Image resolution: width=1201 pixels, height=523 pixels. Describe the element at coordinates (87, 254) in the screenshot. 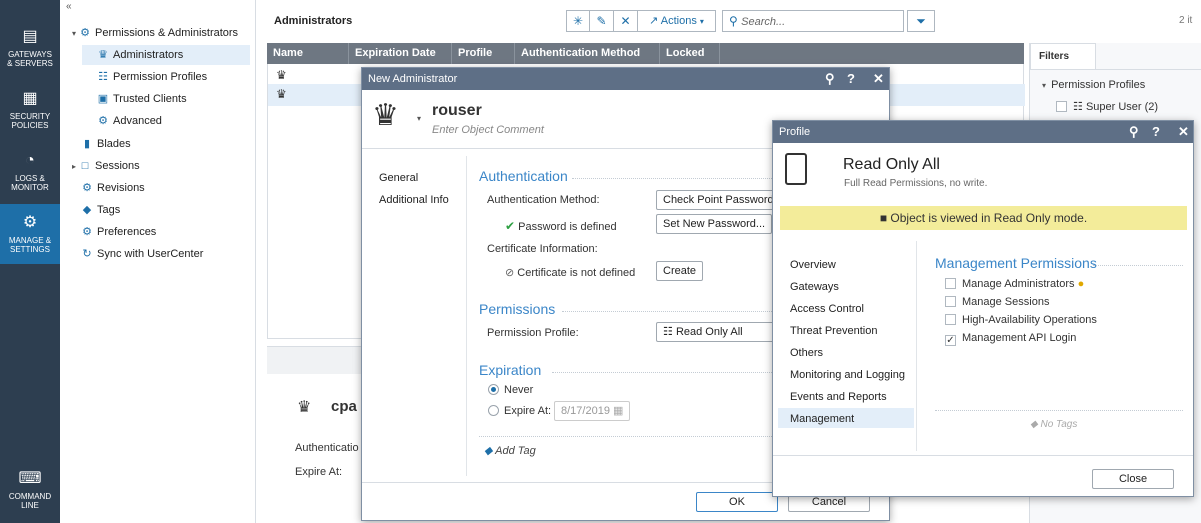

I see `sync-icon: ↻` at that location.